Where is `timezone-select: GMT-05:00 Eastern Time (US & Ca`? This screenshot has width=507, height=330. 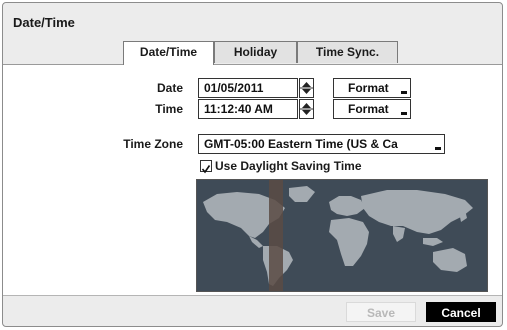
timezone-select: GMT-05:00 Eastern Time (US & Ca is located at coordinates (321, 144).